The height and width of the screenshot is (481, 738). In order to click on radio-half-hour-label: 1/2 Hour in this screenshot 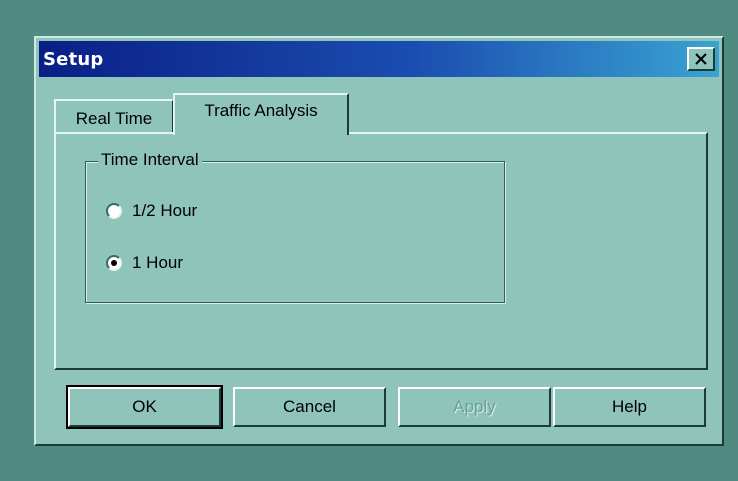, I will do `click(165, 210)`.